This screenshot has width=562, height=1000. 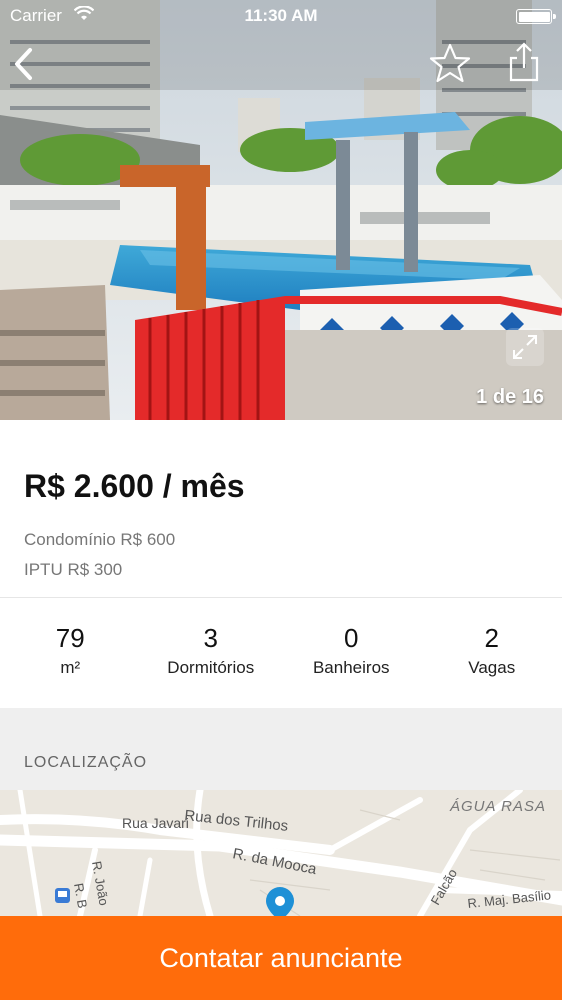 I want to click on feature-bedrooms: 3 Dormitórios, so click(x=211, y=653).